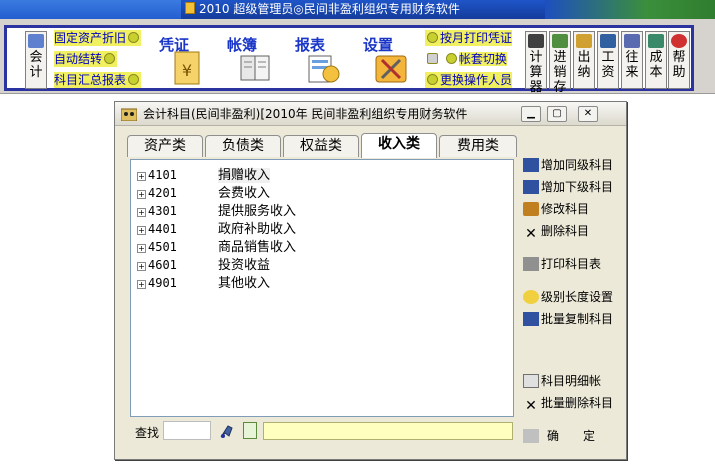 This screenshot has width=715, height=467. What do you see at coordinates (531, 187) in the screenshot?
I see `tree-add-child-icon` at bounding box center [531, 187].